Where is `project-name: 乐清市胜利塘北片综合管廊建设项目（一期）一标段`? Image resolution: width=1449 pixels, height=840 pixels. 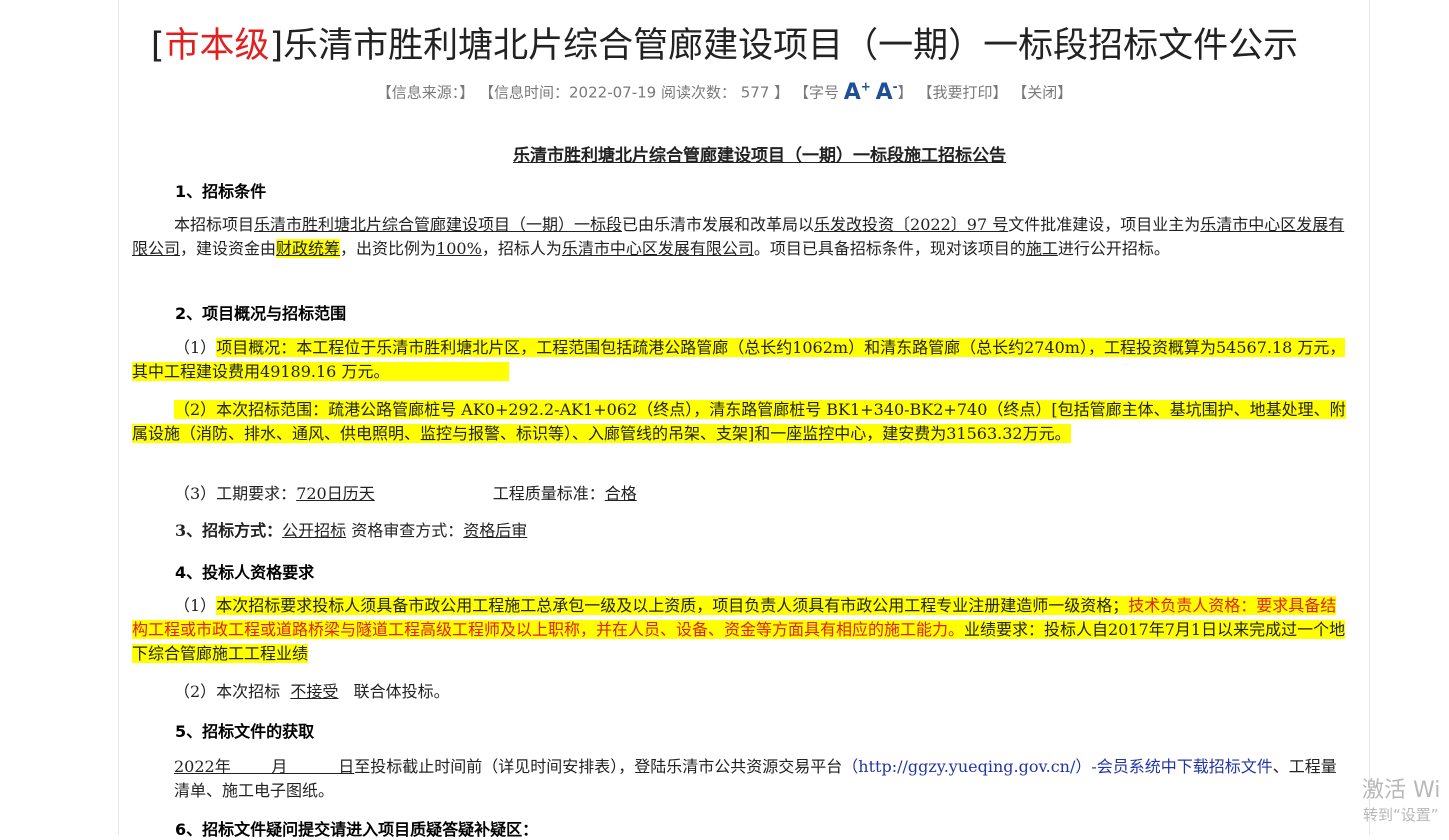 project-name: 乐清市胜利塘北片综合管廊建设项目（一期）一标段 is located at coordinates (438, 224).